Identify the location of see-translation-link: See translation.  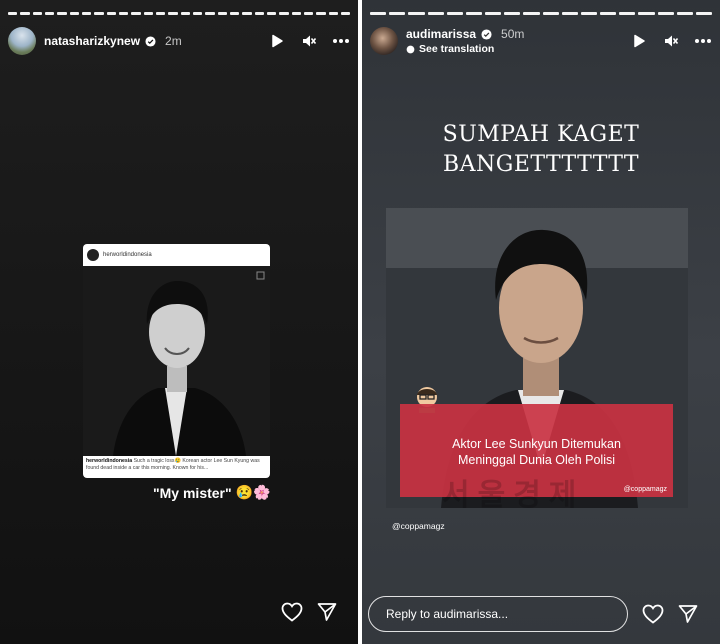
(465, 49).